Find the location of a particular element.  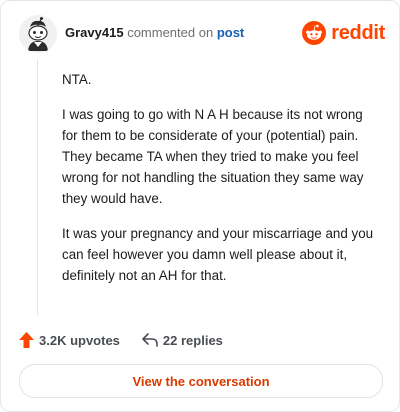

upvotes-count: 3.2K upvotes is located at coordinates (79, 340).